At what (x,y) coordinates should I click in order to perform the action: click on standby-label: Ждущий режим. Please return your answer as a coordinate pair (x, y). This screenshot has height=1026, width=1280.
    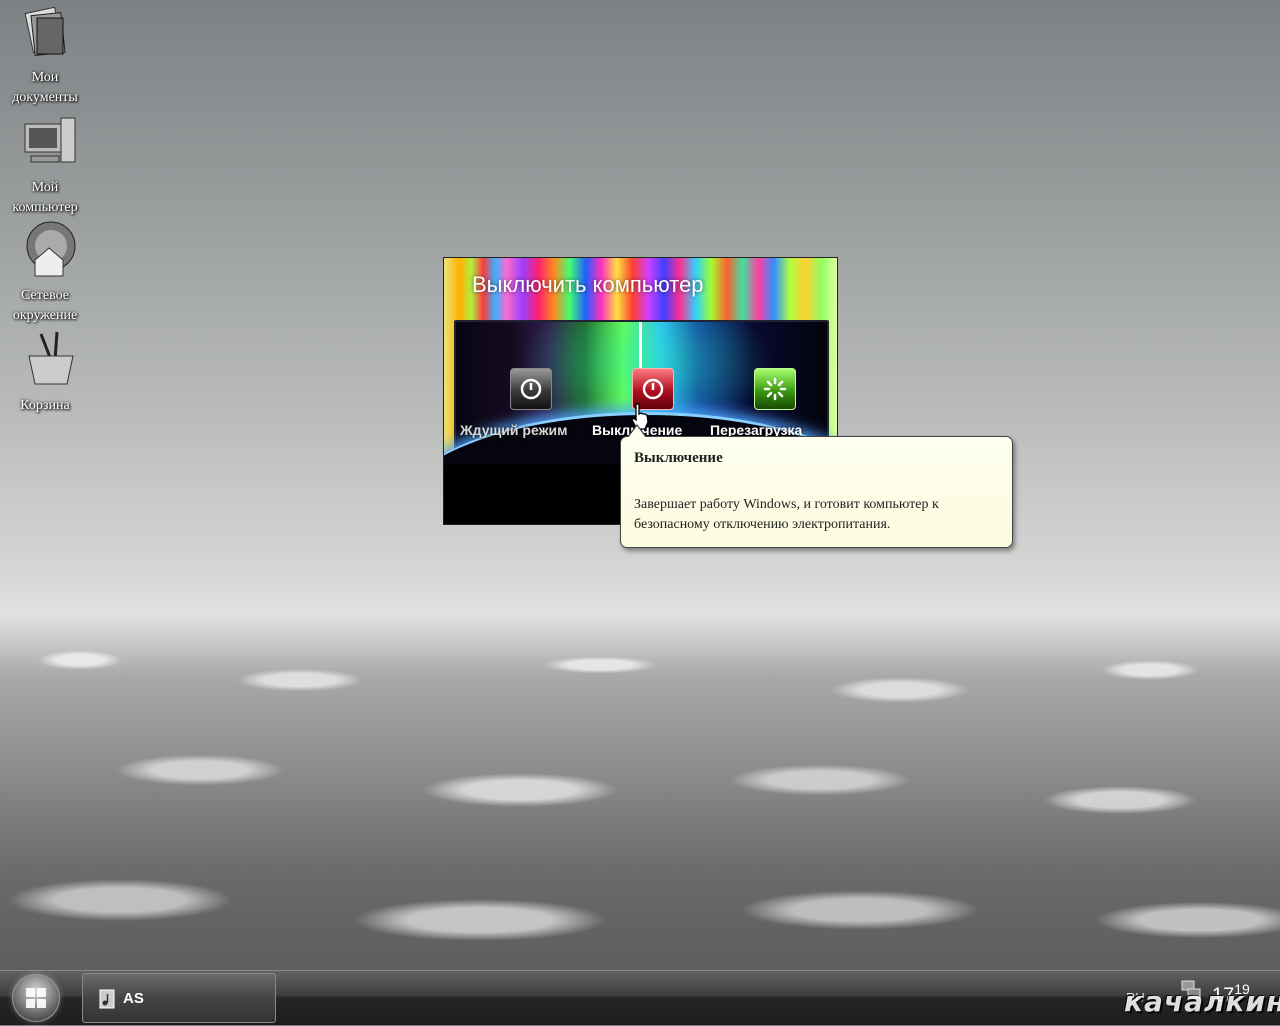
    Looking at the image, I should click on (513, 430).